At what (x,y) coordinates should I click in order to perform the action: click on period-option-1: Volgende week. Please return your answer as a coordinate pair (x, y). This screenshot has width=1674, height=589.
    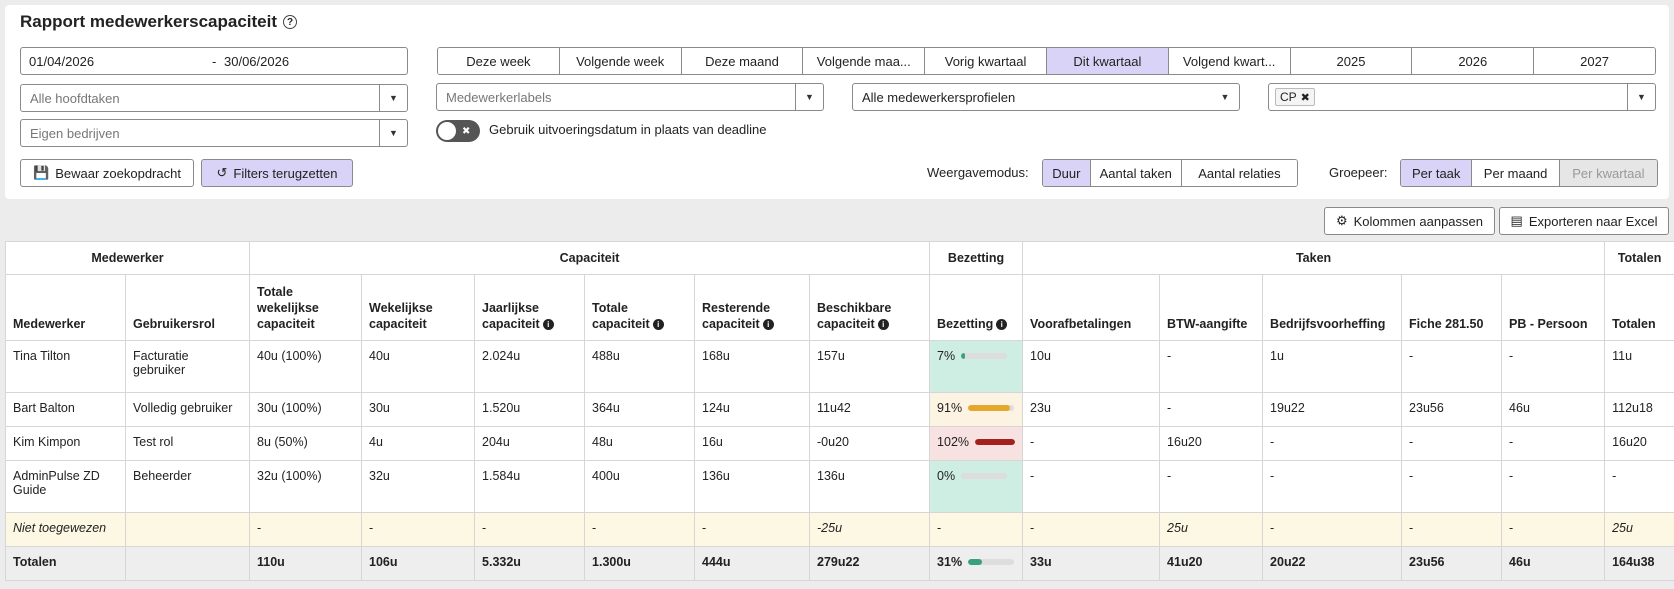
    Looking at the image, I should click on (620, 61).